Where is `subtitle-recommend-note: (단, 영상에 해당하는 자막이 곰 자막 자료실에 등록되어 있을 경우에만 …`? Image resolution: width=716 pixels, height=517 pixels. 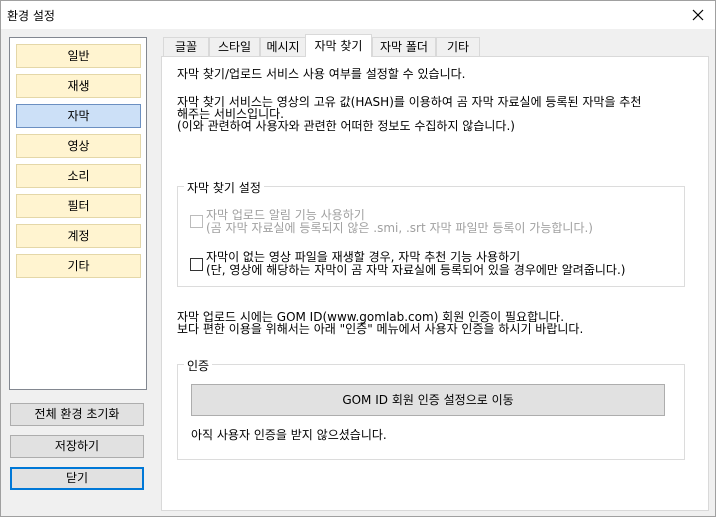
subtitle-recommend-note: (단, 영상에 해당하는 자막이 곰 자막 자료실에 등록되어 있을 경우에만 … is located at coordinates (416, 270).